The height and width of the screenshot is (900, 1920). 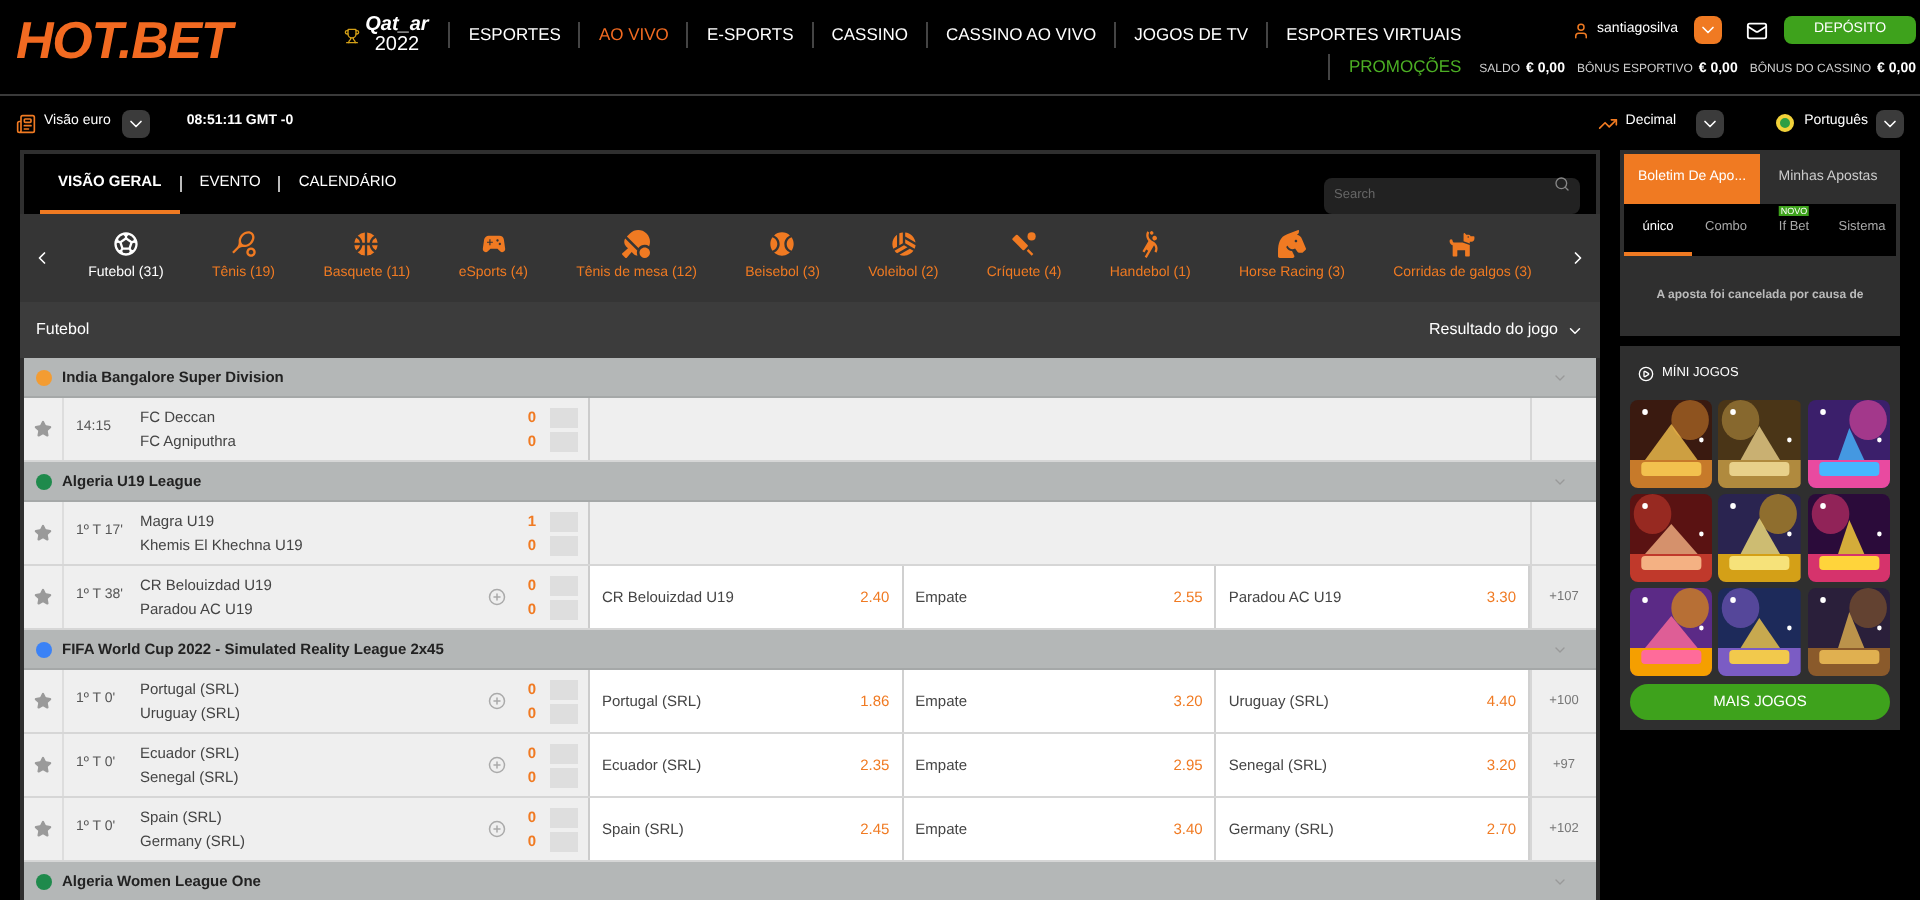 What do you see at coordinates (1024, 244) in the screenshot?
I see `cricket-icon` at bounding box center [1024, 244].